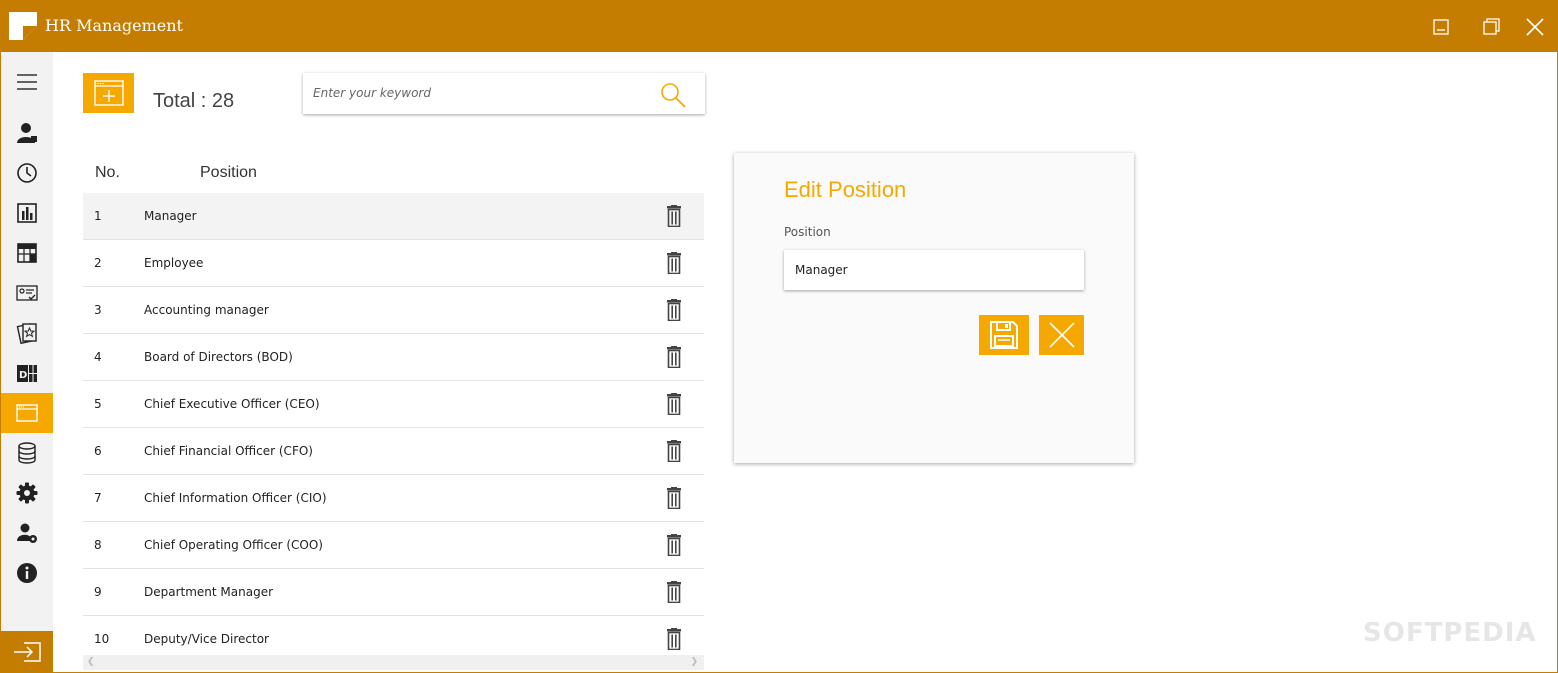 The width and height of the screenshot is (1558, 673). I want to click on table-row: 2 Employee, so click(393, 263).